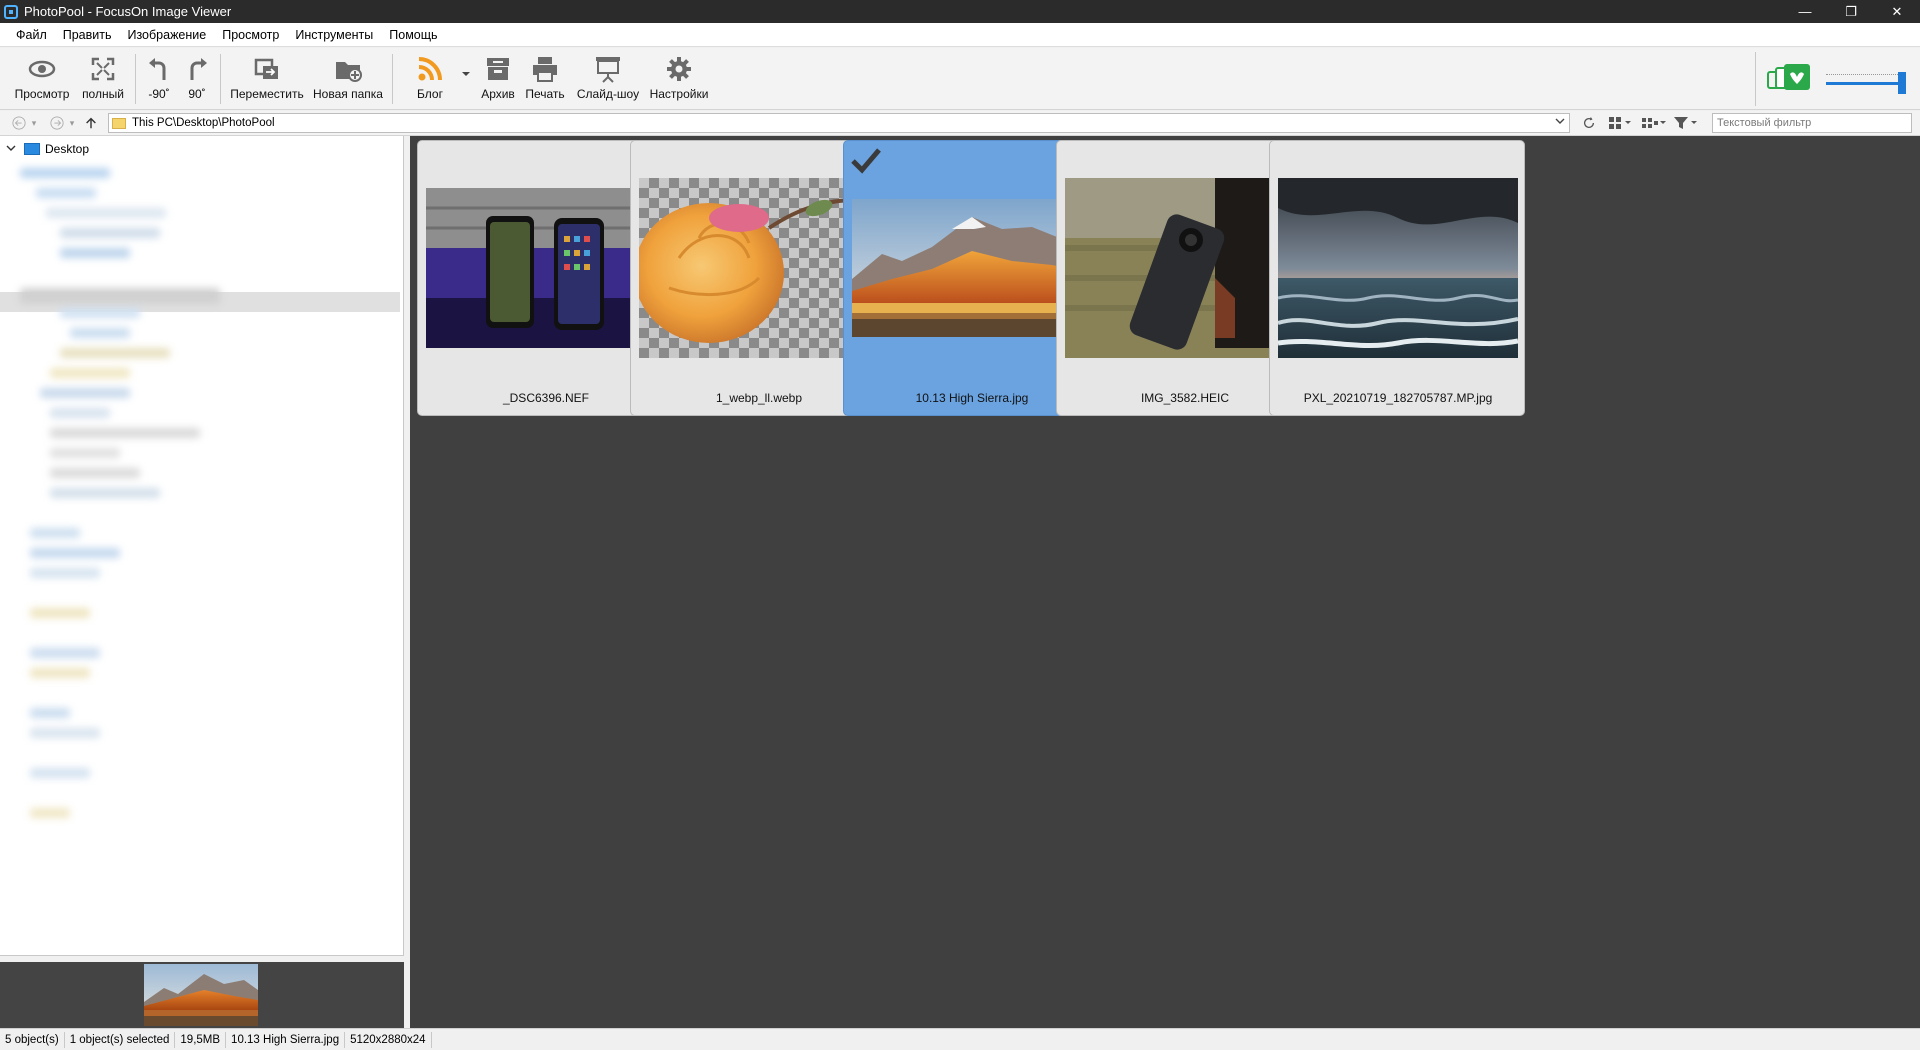 The image size is (1920, 1050). I want to click on checkmark-icon, so click(866, 161).